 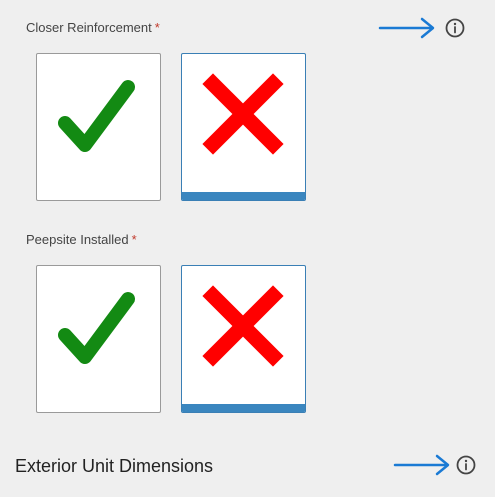 I want to click on closer-reinforcement-label-text: Closer Reinforcement, so click(x=89, y=27).